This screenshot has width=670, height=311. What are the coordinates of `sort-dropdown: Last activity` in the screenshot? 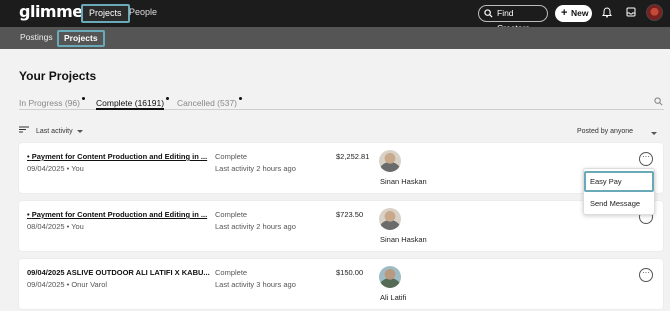 It's located at (59, 131).